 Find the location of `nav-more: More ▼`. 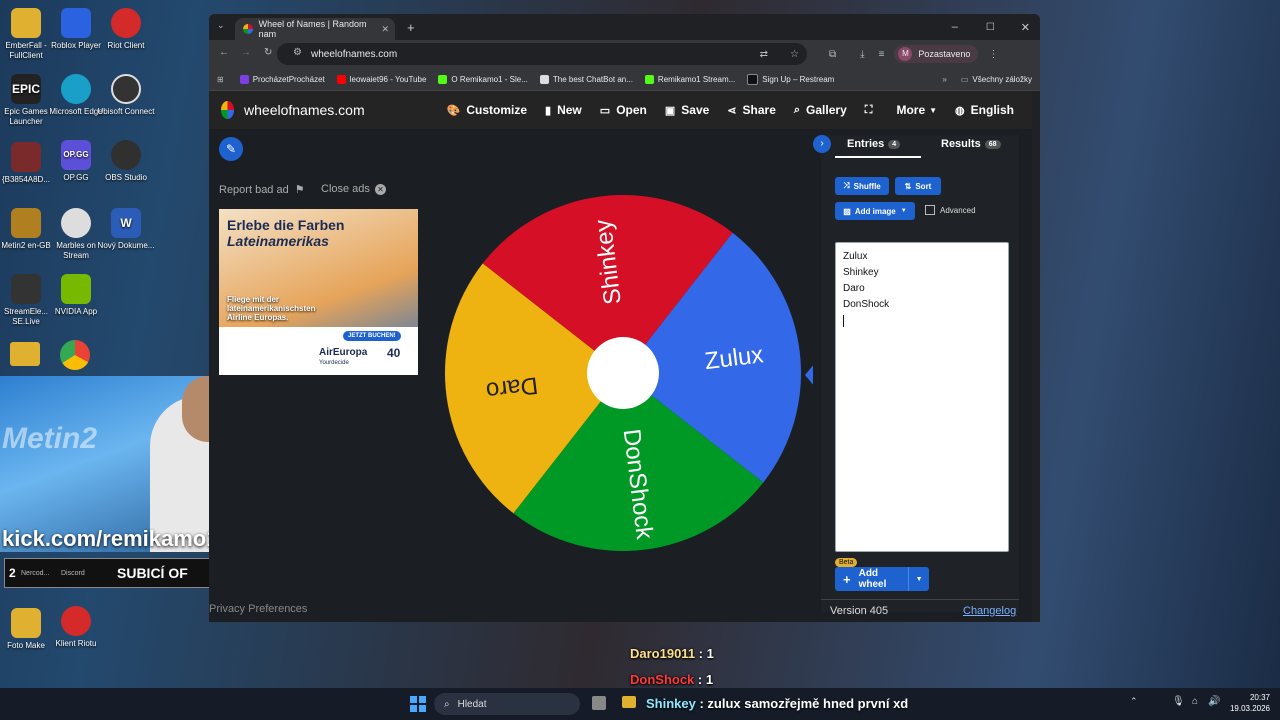

nav-more: More ▼ is located at coordinates (916, 110).